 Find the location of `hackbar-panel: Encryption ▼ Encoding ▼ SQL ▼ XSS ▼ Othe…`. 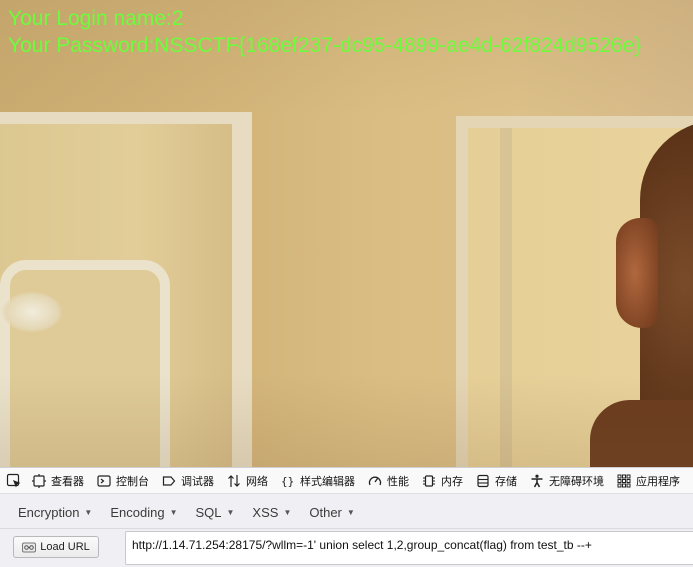

hackbar-panel: Encryption ▼ Encoding ▼ SQL ▼ XSS ▼ Othe… is located at coordinates (346, 530).